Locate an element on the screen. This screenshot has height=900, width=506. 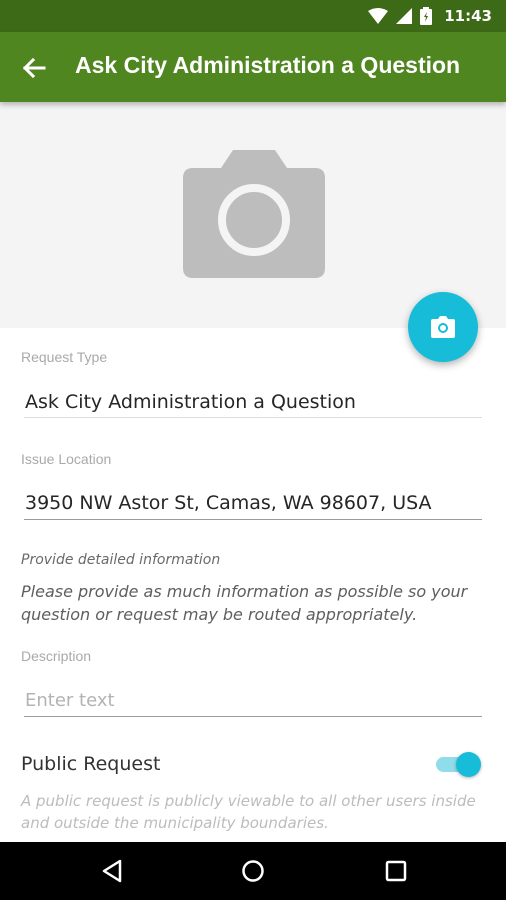
issue-location-underline is located at coordinates (253, 519).